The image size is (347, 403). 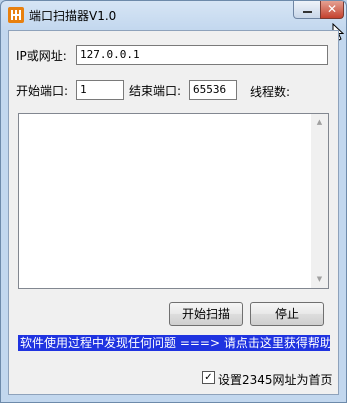 What do you see at coordinates (100, 90) in the screenshot?
I see `start-port-input: 1` at bounding box center [100, 90].